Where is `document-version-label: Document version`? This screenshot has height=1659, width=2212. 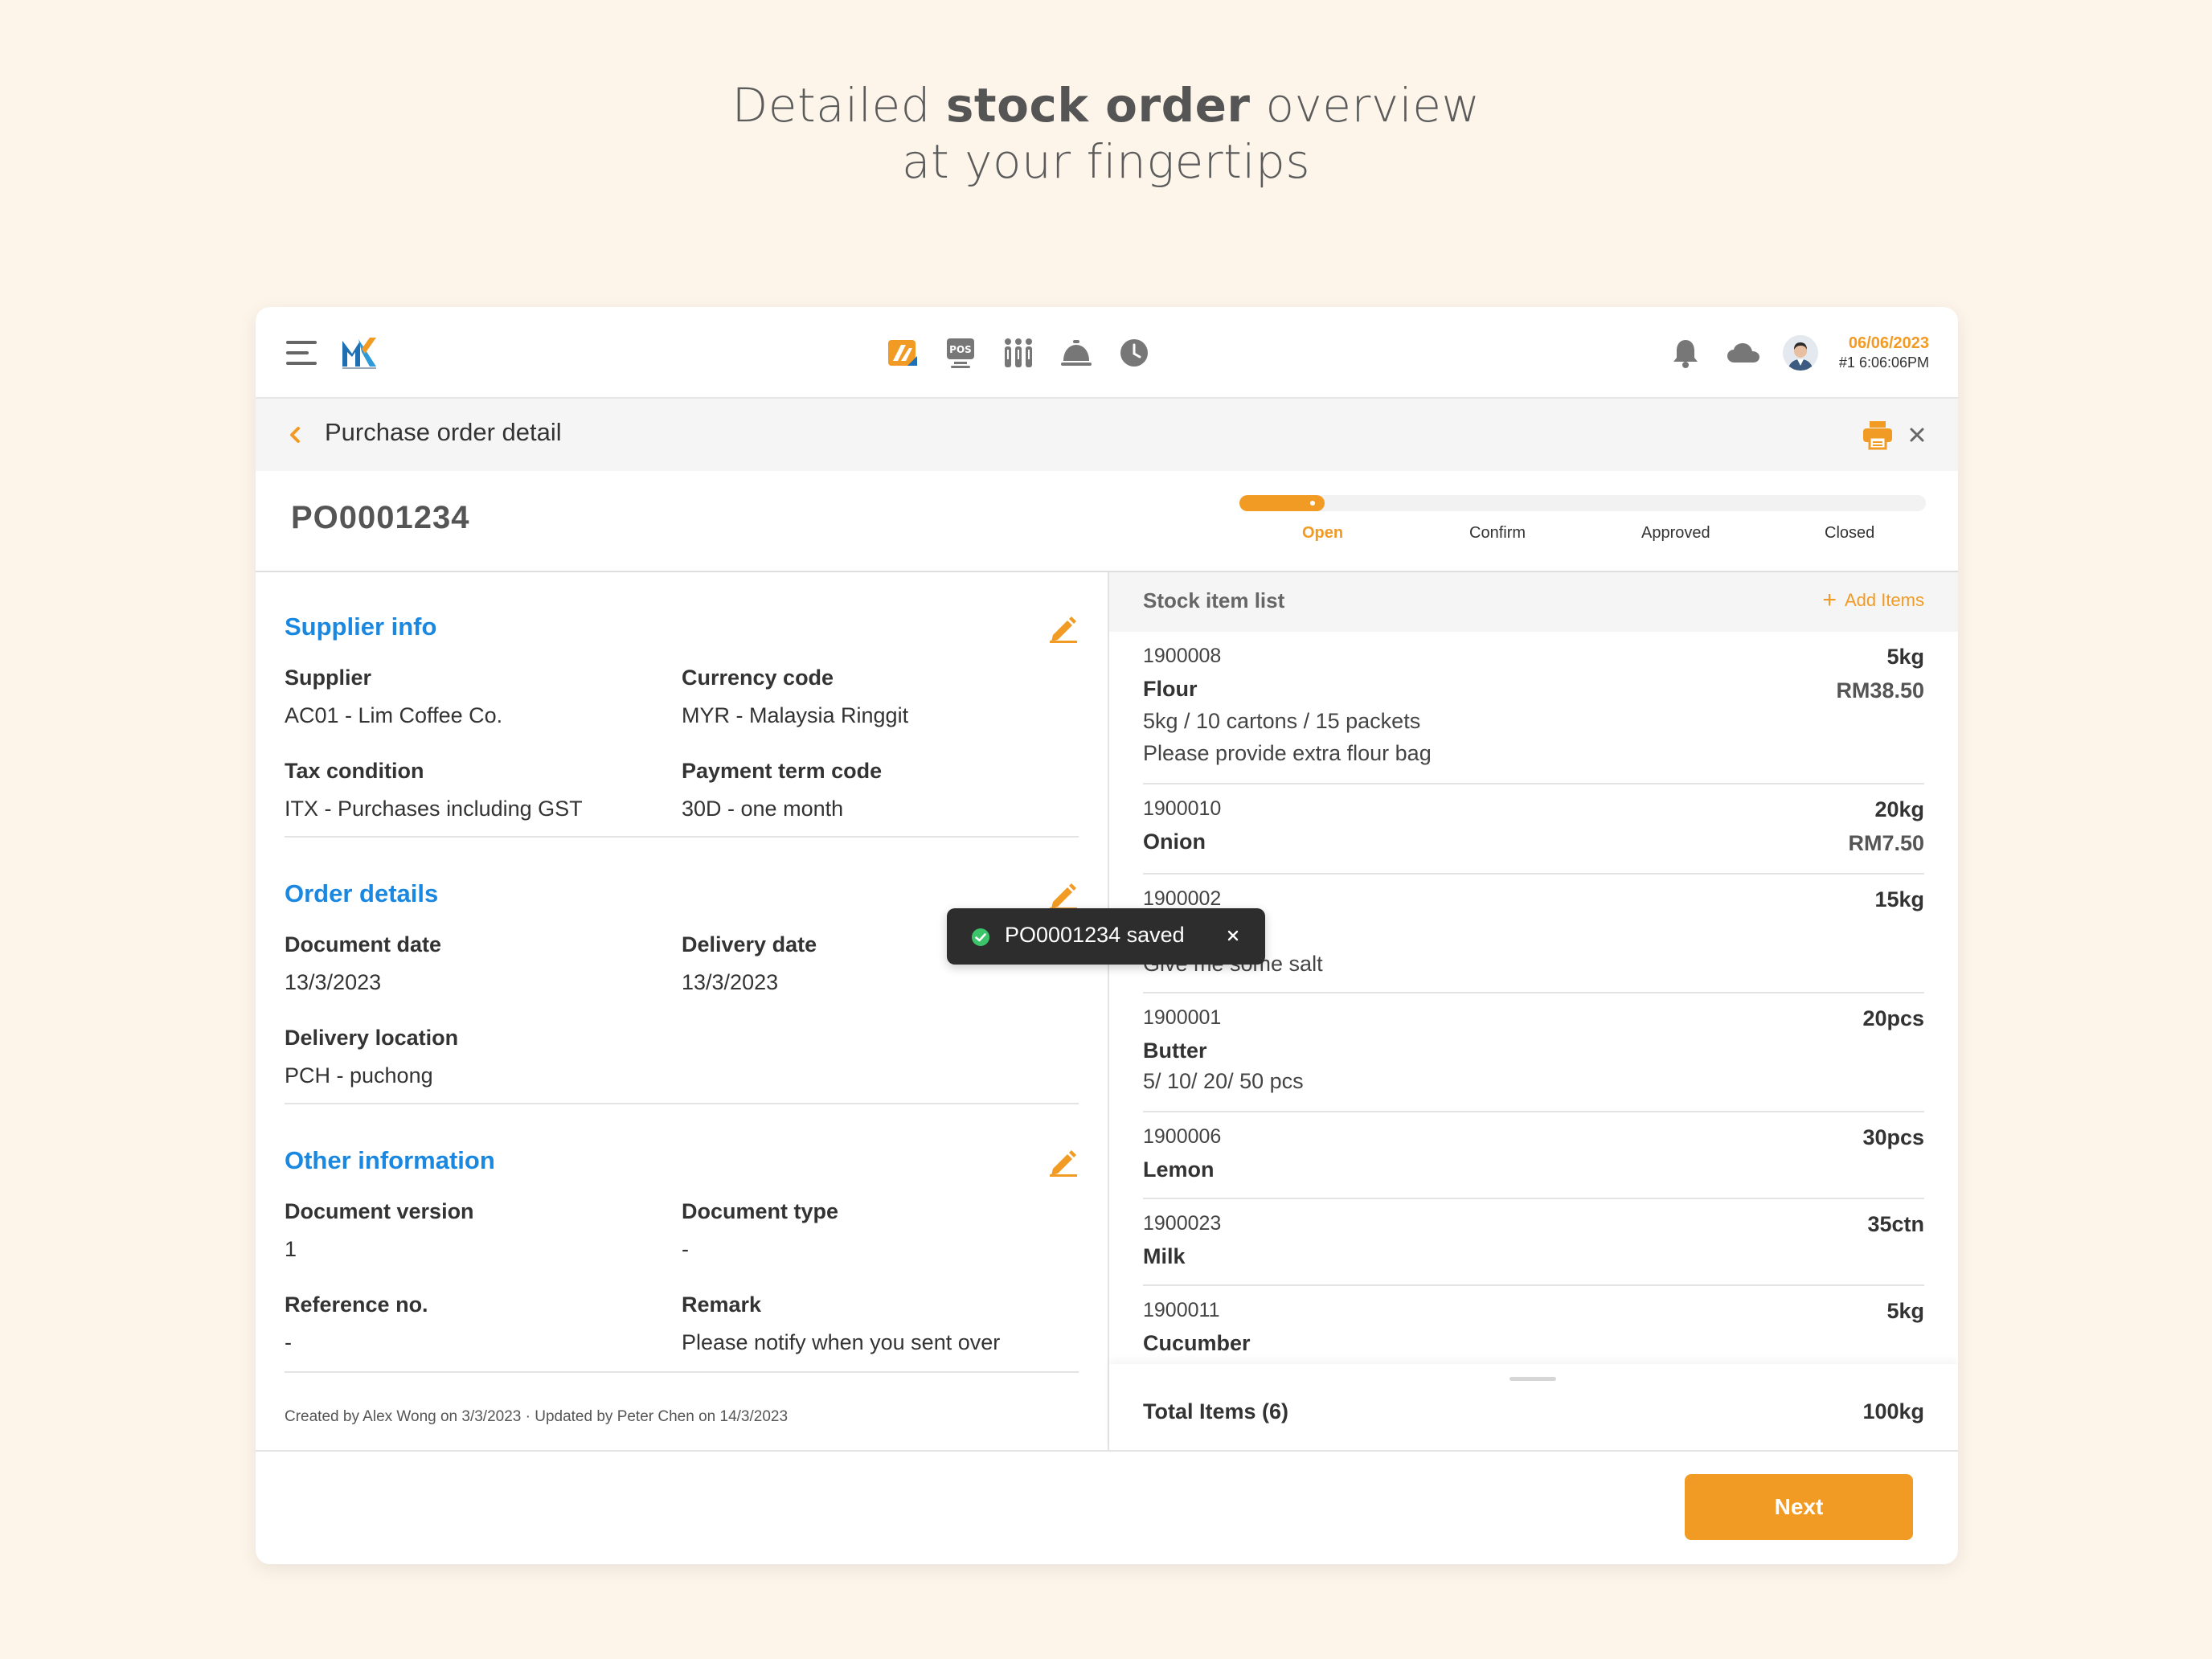 document-version-label: Document version is located at coordinates (379, 1211).